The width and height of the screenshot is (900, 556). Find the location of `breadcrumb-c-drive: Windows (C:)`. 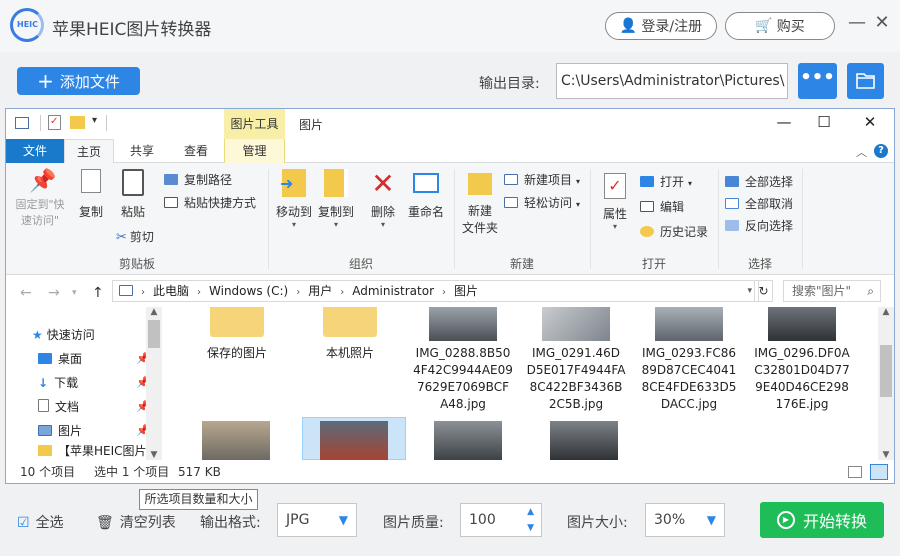

breadcrumb-c-drive: Windows (C:) is located at coordinates (248, 291).